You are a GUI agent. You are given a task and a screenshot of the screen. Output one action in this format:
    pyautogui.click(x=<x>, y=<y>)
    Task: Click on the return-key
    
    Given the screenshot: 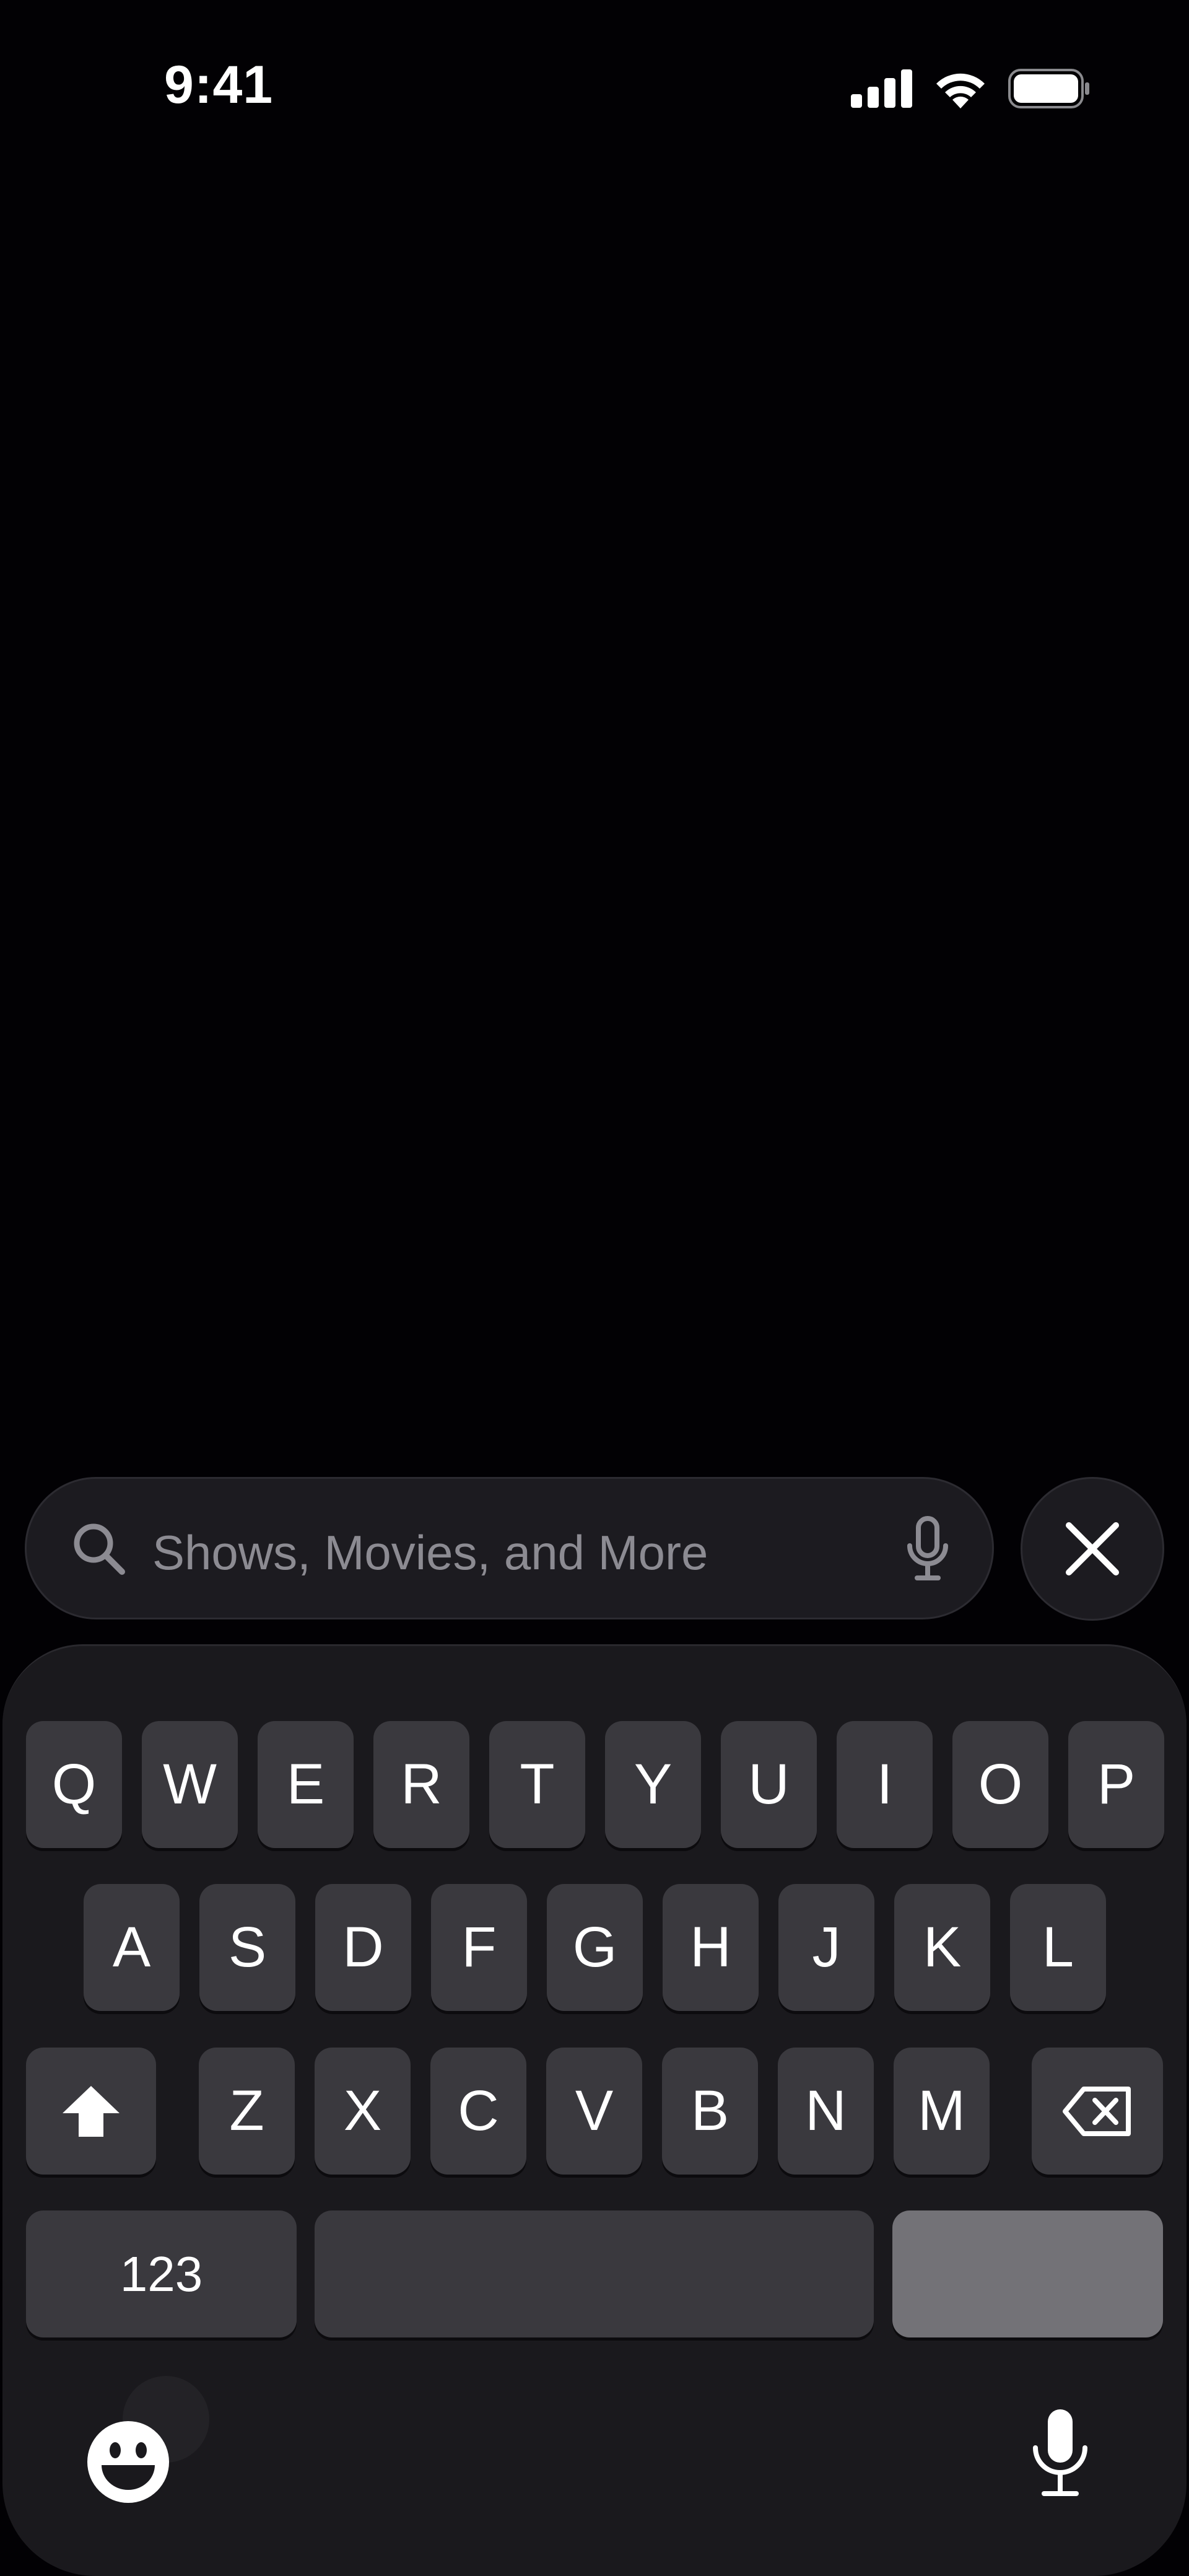 What is the action you would take?
    pyautogui.click(x=1027, y=2273)
    